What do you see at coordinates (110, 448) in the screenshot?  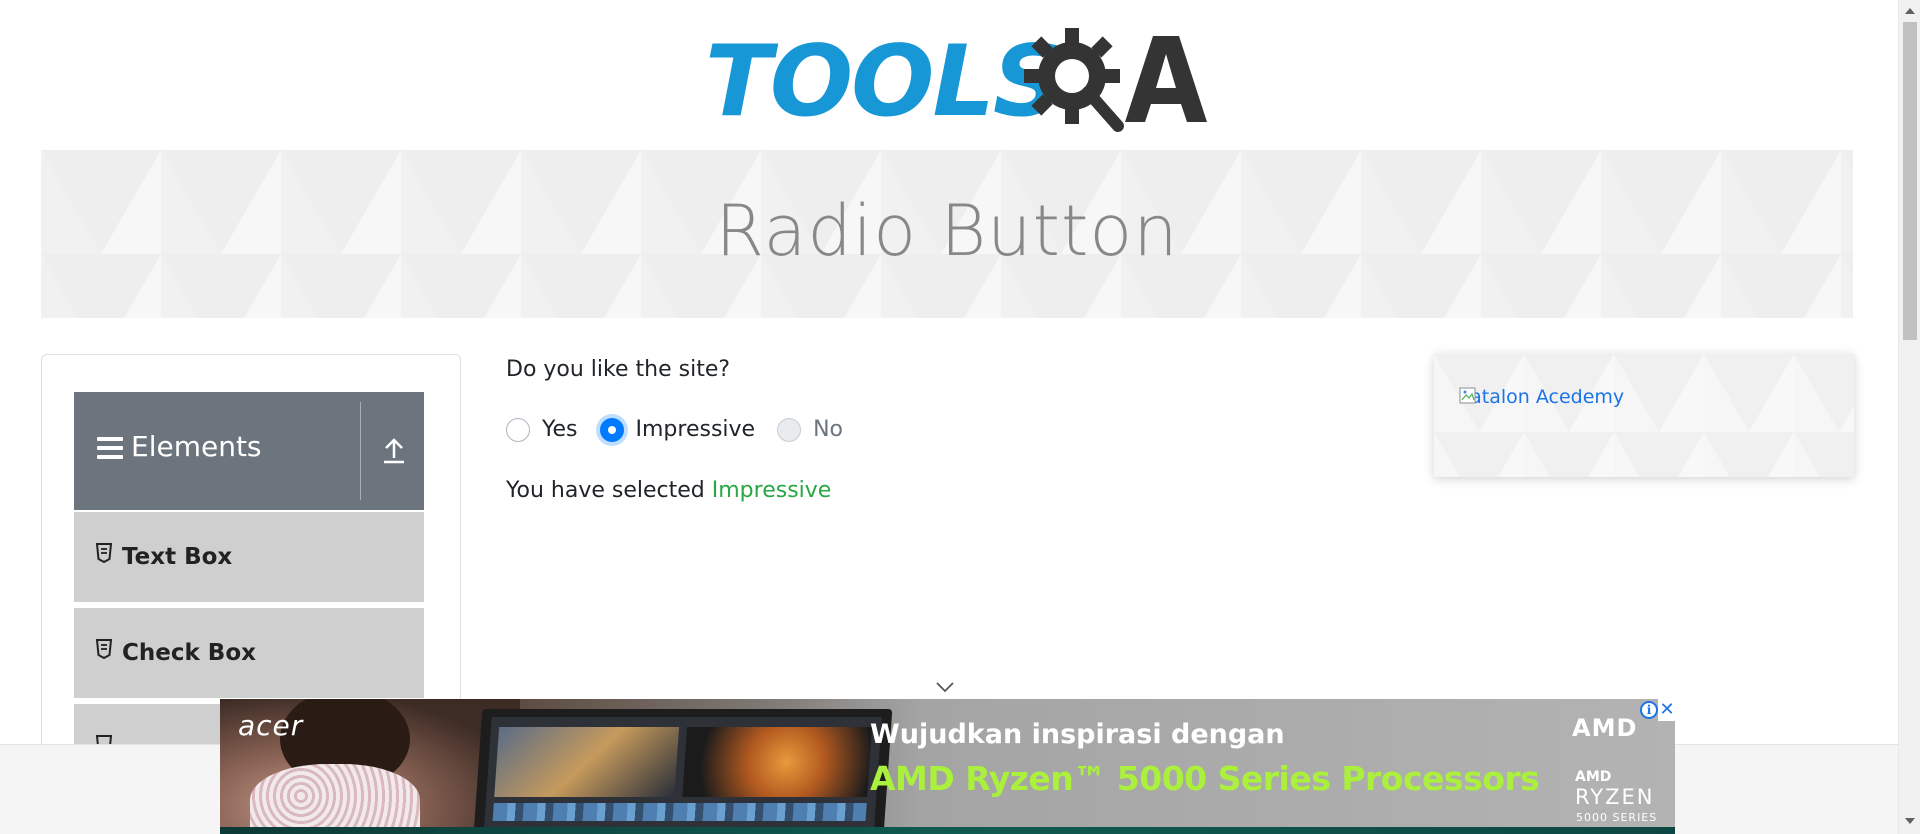 I see `hamburger-icon` at bounding box center [110, 448].